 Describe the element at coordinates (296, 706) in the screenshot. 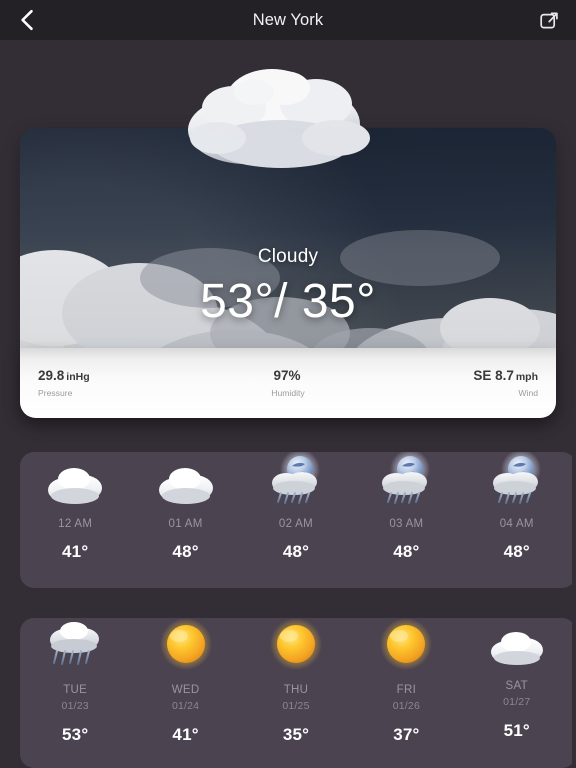

I see `daily-date: 01/25` at that location.